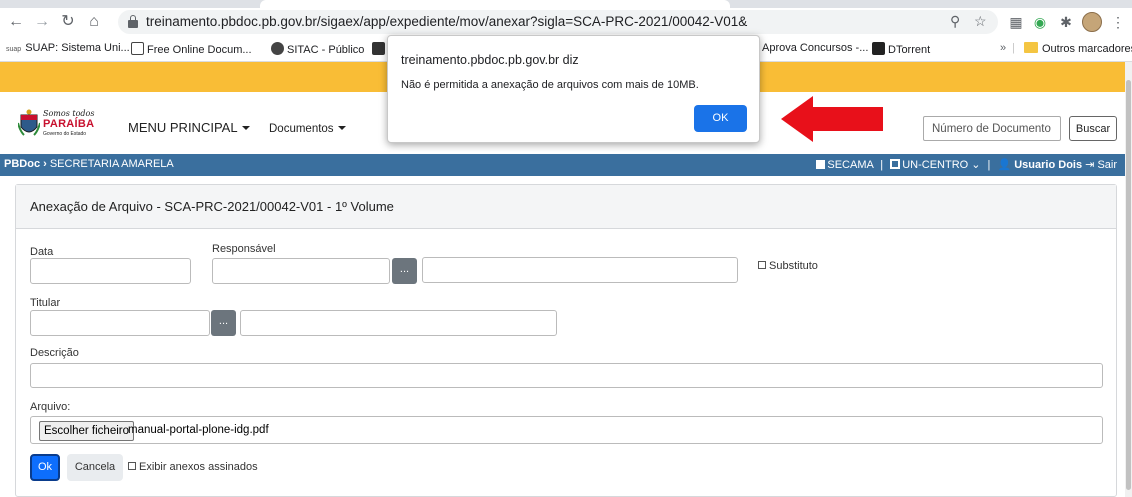 The height and width of the screenshot is (497, 1132). Describe the element at coordinates (1128, 285) in the screenshot. I see `scrollbar-thumb` at that location.